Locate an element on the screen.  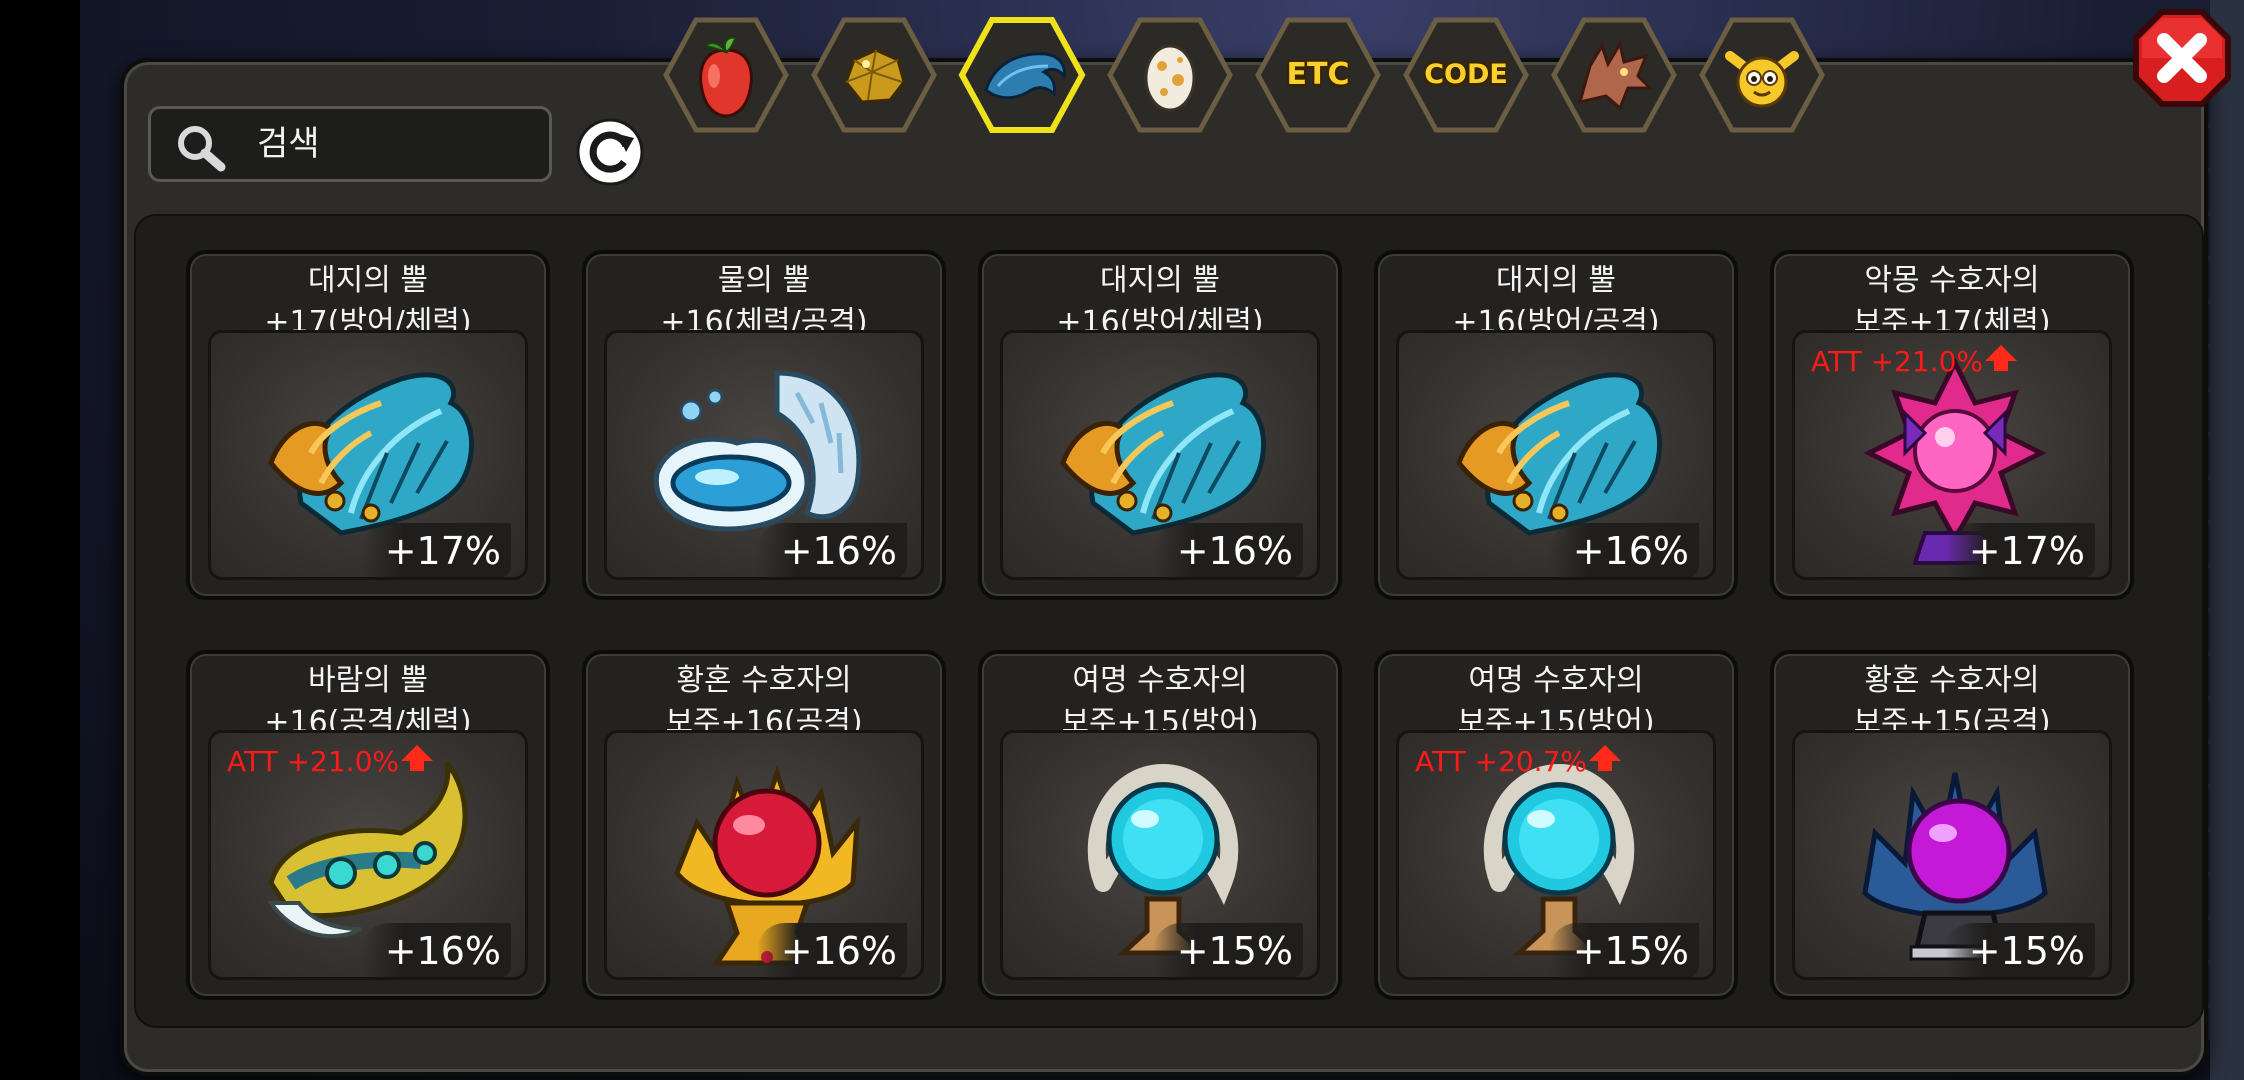
item-card: 황혼 수호자의 보주+15(공격) +15% is located at coordinates (1952, 825).